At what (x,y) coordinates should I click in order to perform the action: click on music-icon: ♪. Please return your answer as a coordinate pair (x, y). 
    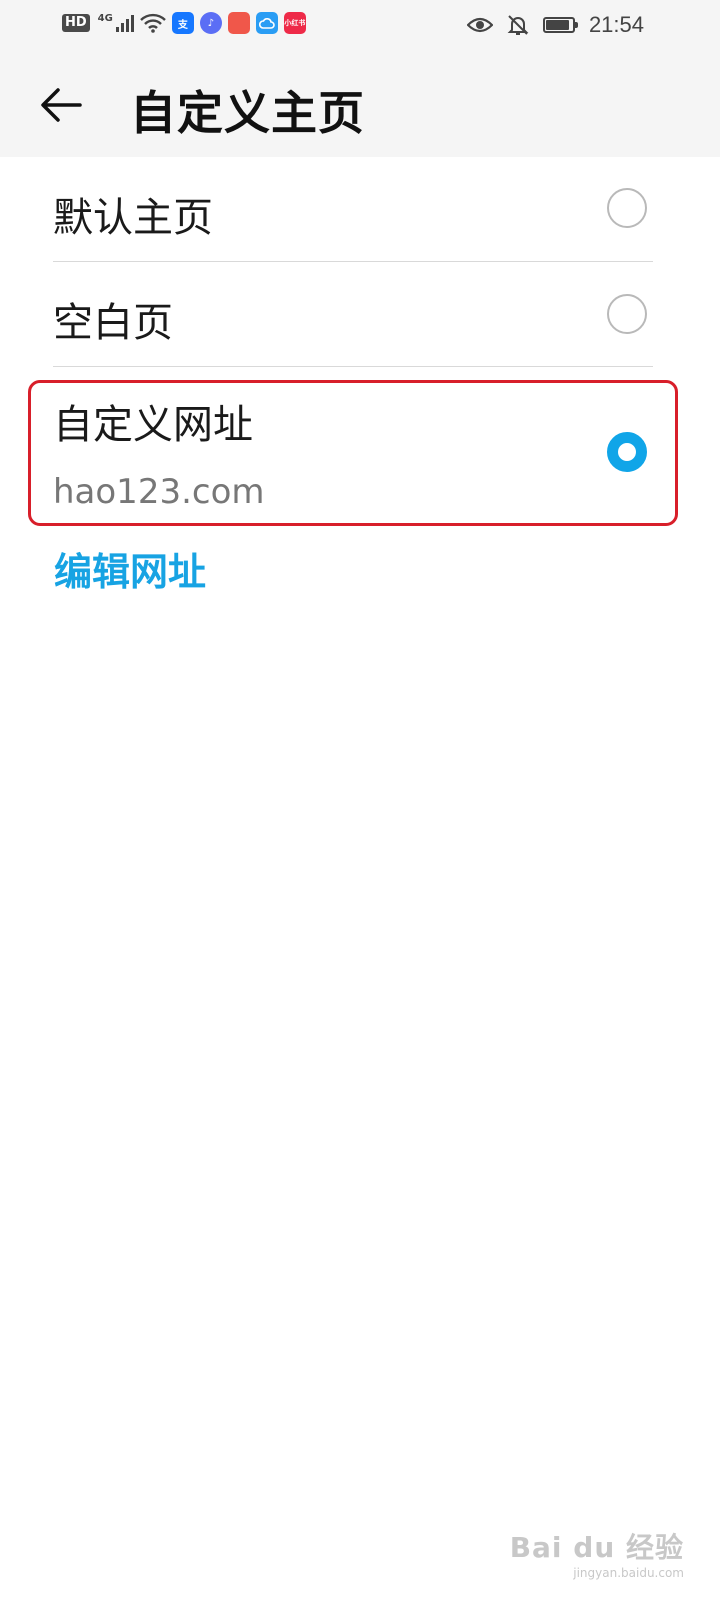
    Looking at the image, I should click on (210, 23).